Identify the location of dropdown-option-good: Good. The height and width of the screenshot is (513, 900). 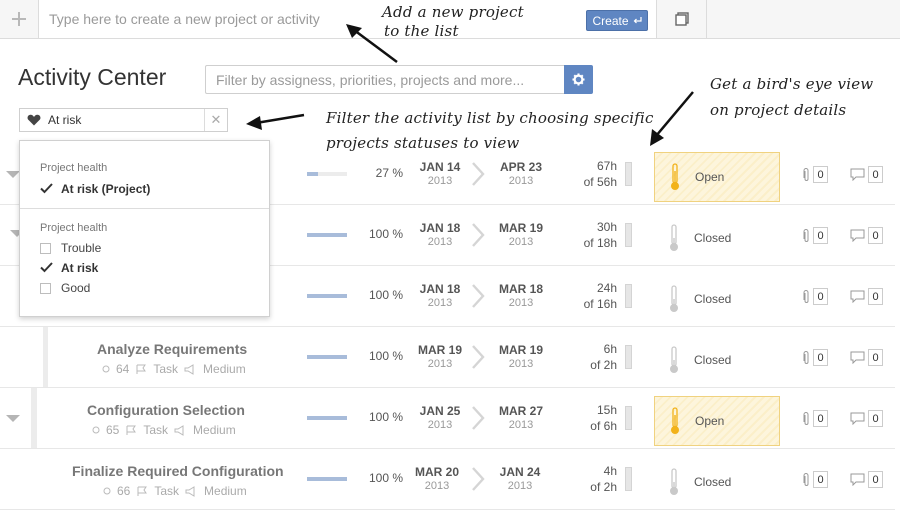
(65, 288).